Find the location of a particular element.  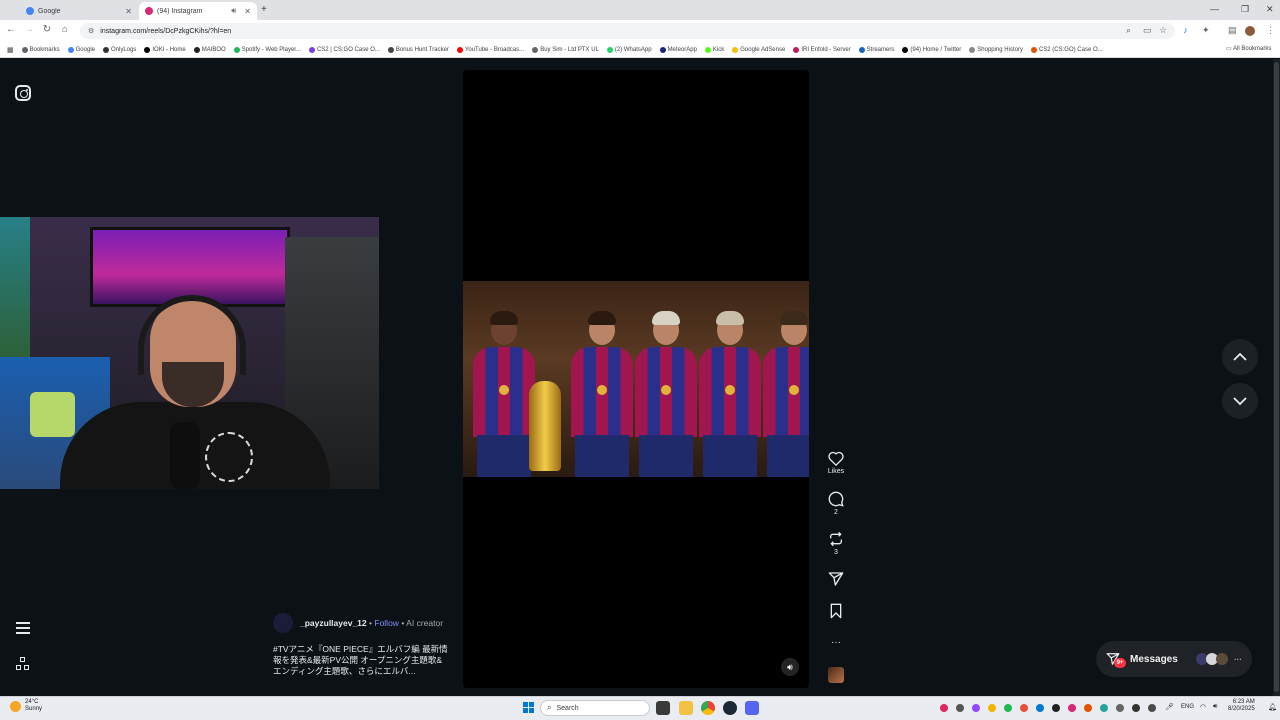

chrome-menu-icon: ⋮ is located at coordinates (1270, 30).